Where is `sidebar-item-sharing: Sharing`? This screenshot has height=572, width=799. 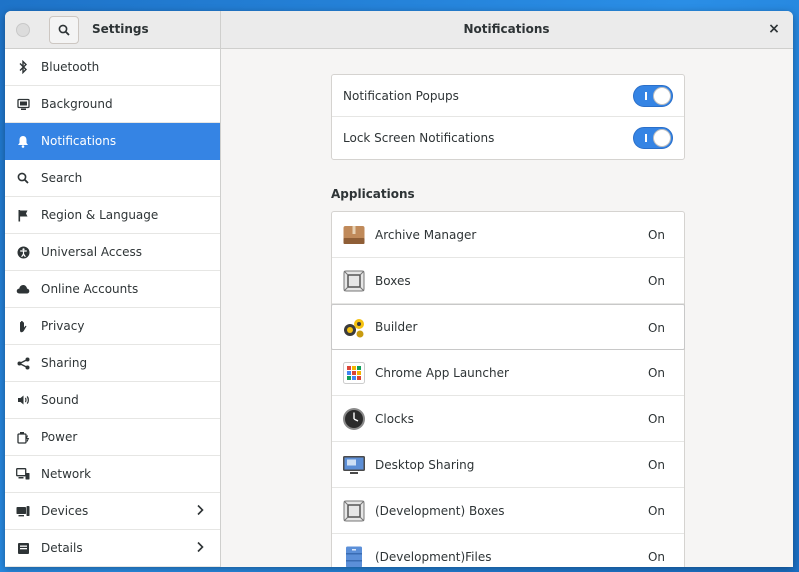 sidebar-item-sharing: Sharing is located at coordinates (112, 363).